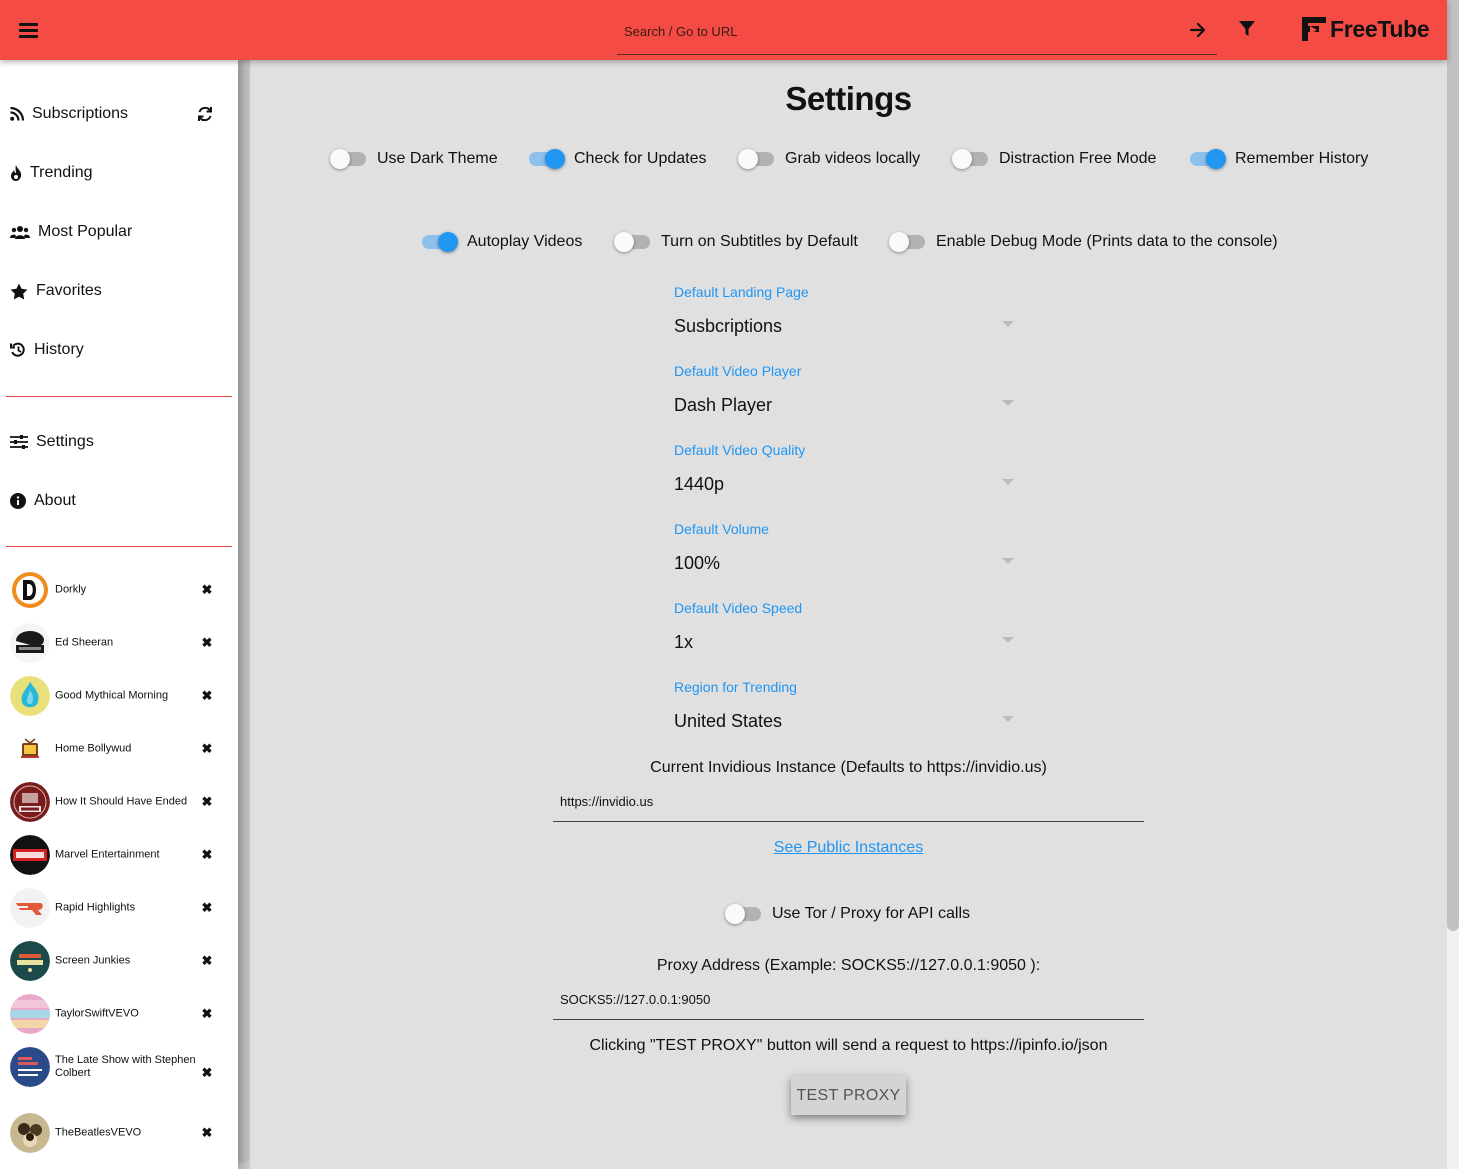 The width and height of the screenshot is (1459, 1169). What do you see at coordinates (1365, 29) in the screenshot?
I see `freetube-logo: FreeTube` at bounding box center [1365, 29].